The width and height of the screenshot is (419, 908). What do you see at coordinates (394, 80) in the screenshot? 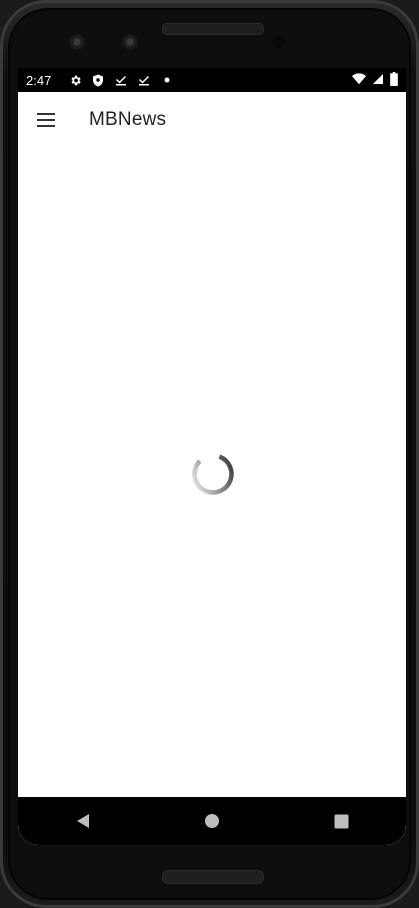
I see `battery-icon` at bounding box center [394, 80].